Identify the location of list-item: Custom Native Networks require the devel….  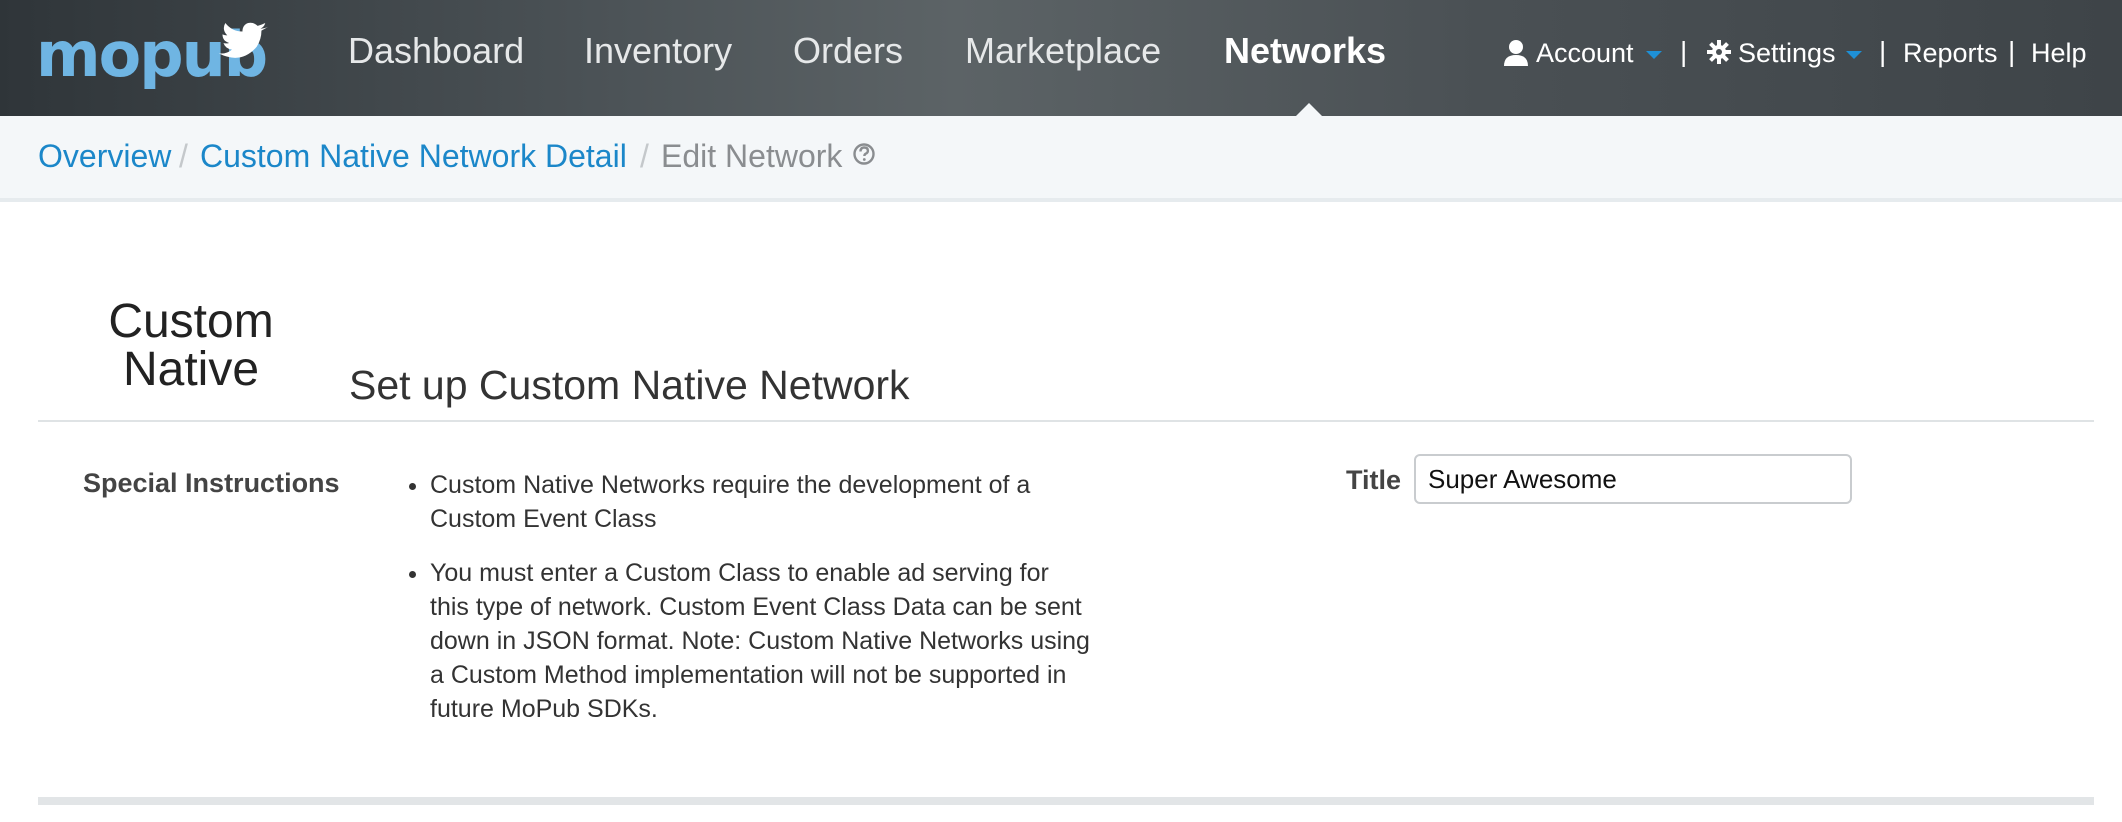
(760, 502).